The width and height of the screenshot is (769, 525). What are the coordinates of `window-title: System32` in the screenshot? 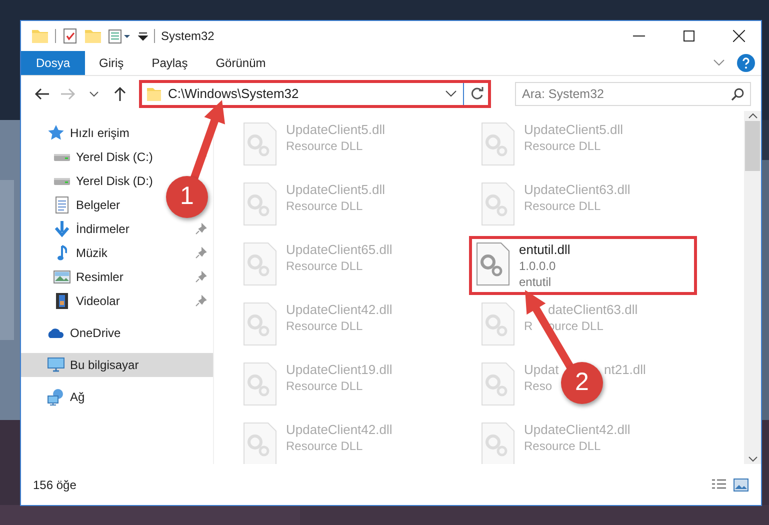 It's located at (187, 36).